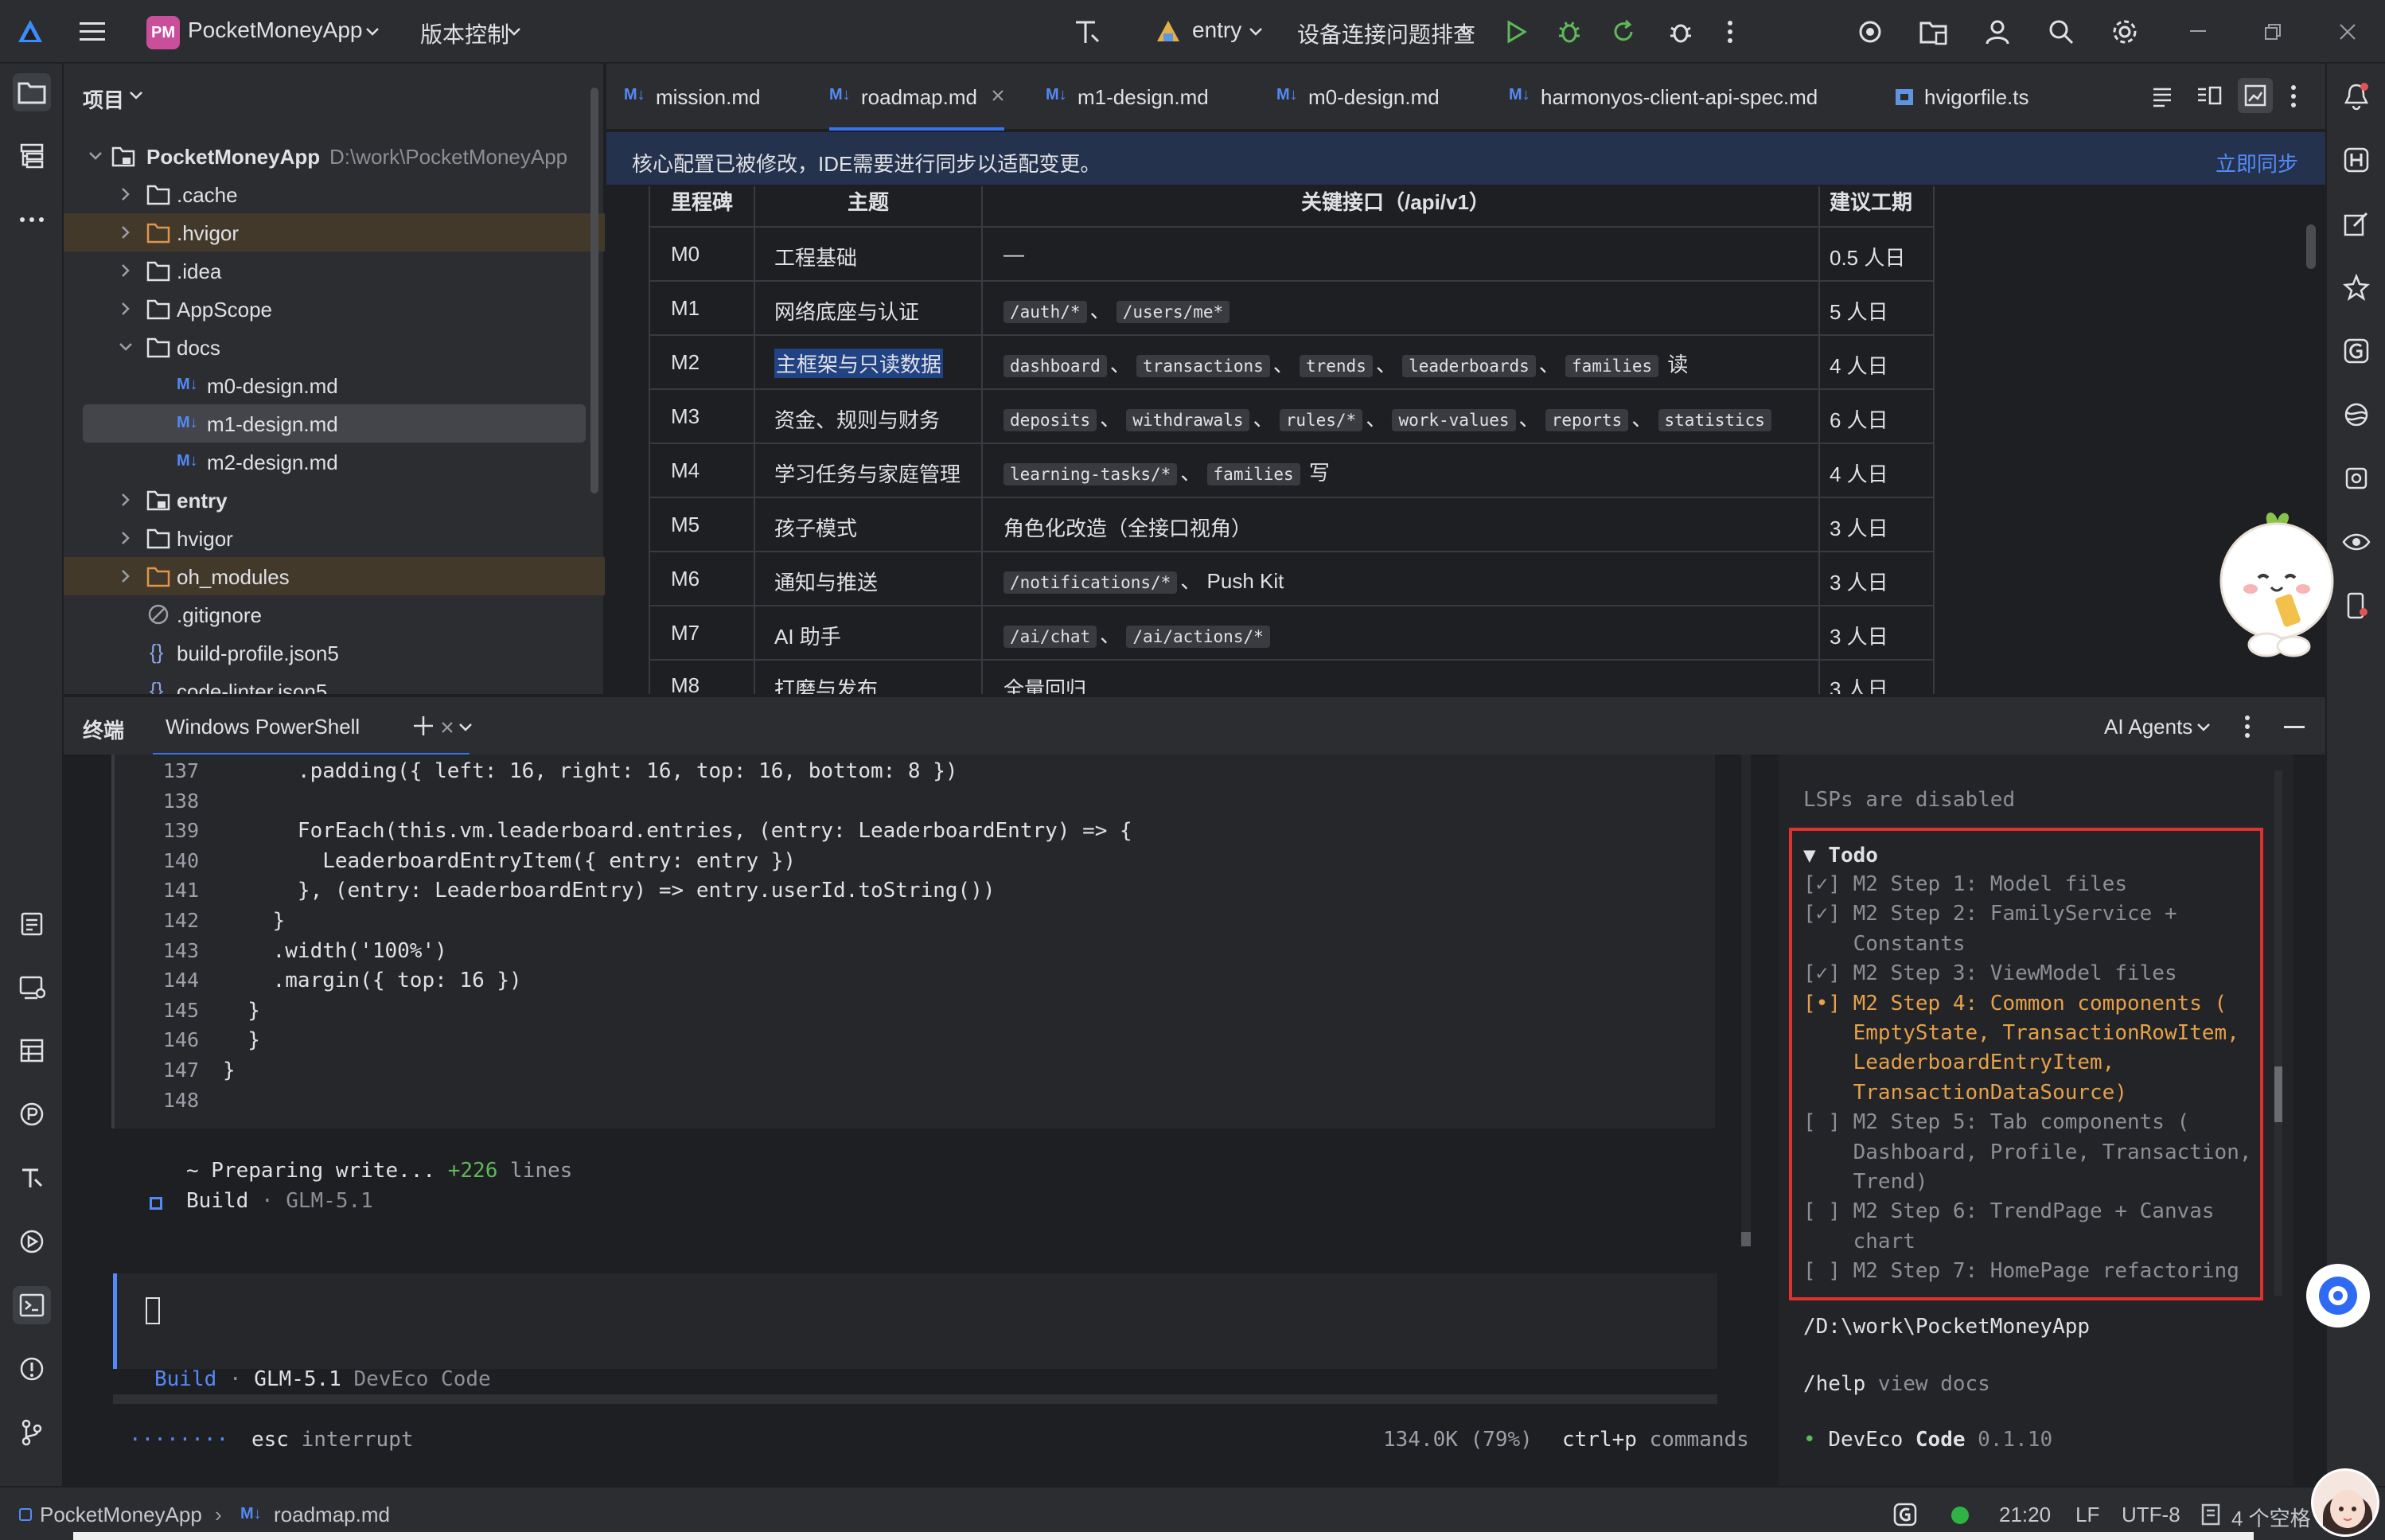 Image resolution: width=2385 pixels, height=1540 pixels. What do you see at coordinates (2338, 1296) in the screenshot?
I see `floating-assistant-button` at bounding box center [2338, 1296].